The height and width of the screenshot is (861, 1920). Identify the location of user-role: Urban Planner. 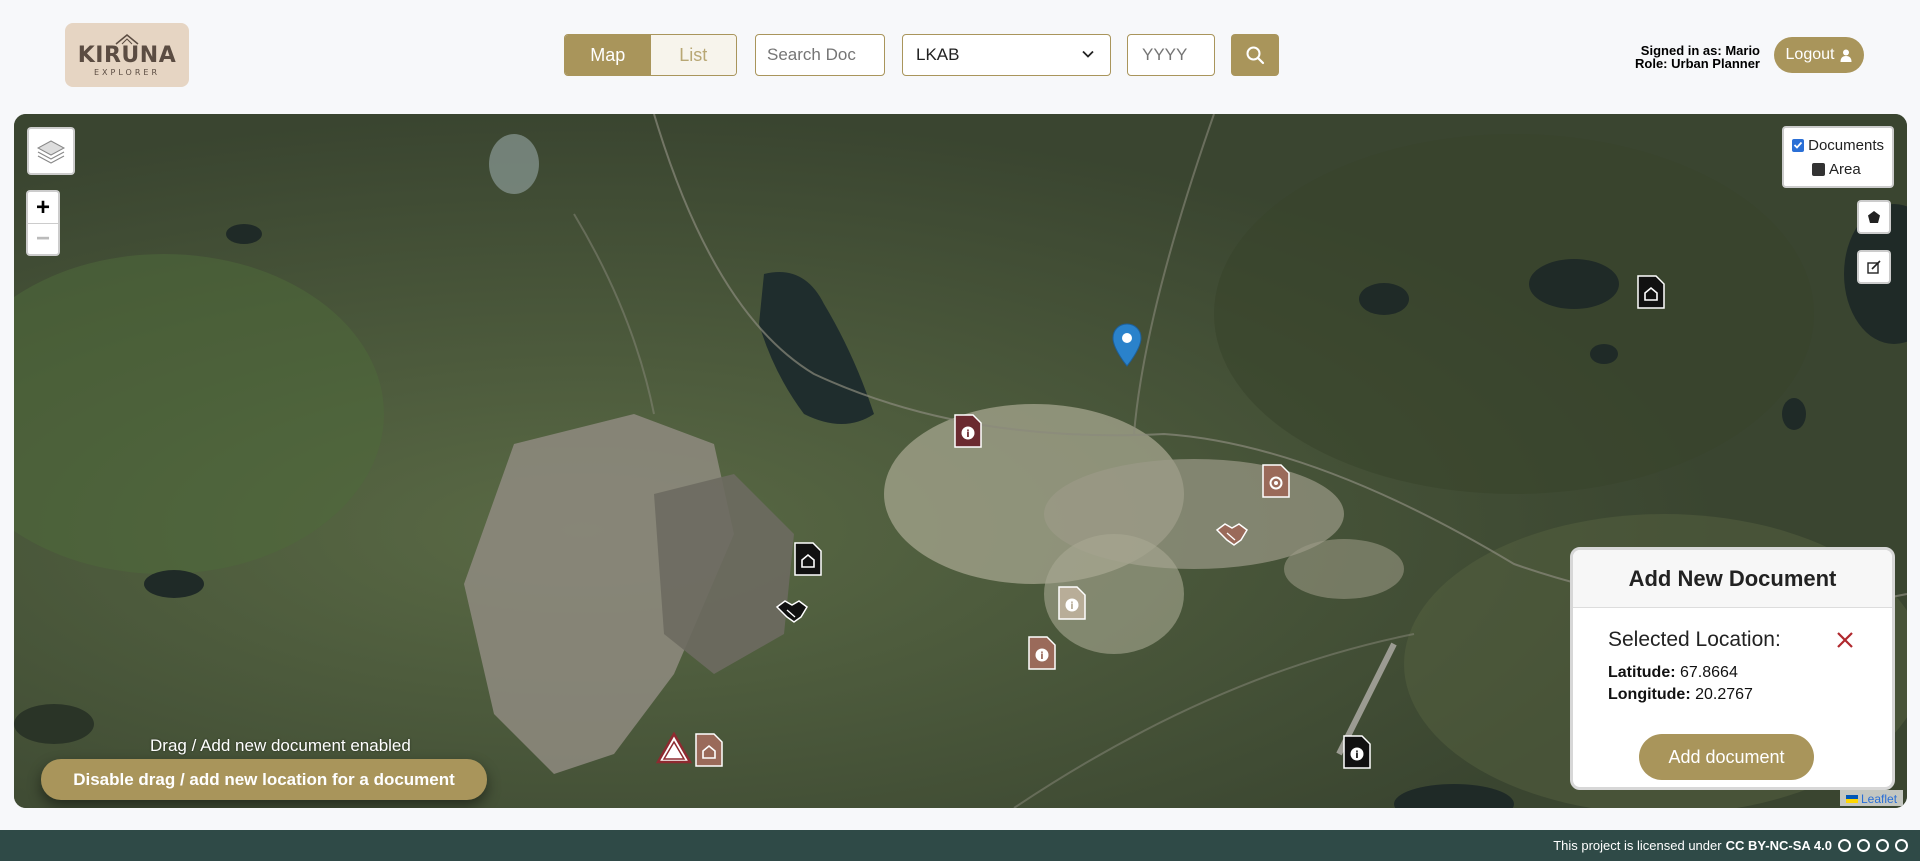
(1715, 63).